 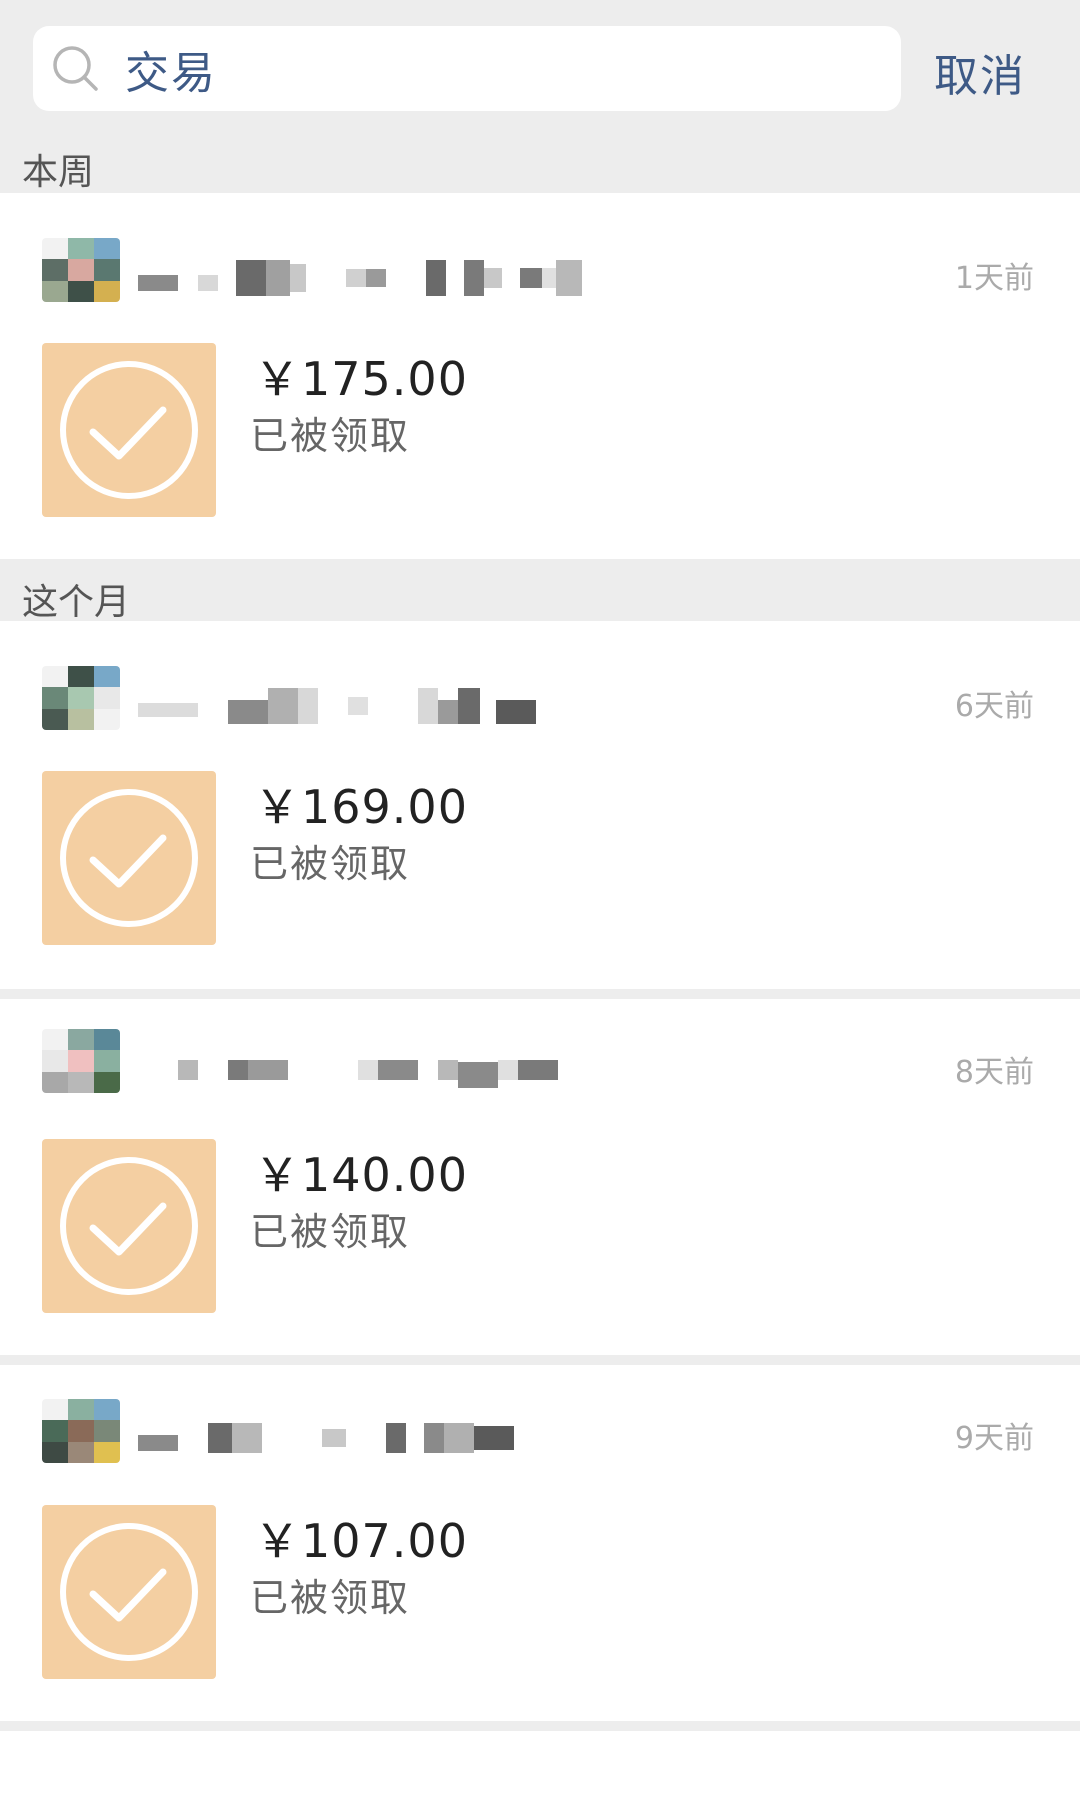 What do you see at coordinates (58, 172) in the screenshot?
I see `section-label-this-week: 本周` at bounding box center [58, 172].